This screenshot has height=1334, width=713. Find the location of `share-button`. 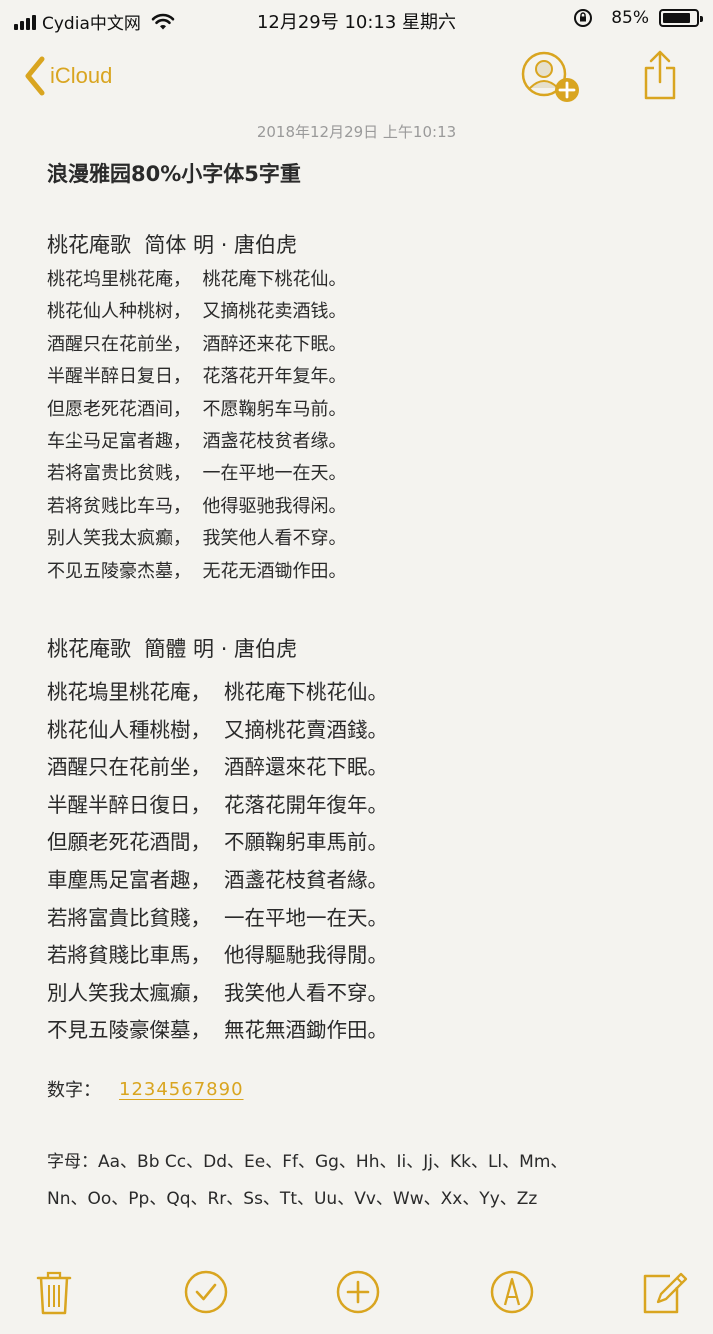

share-button is located at coordinates (660, 76).